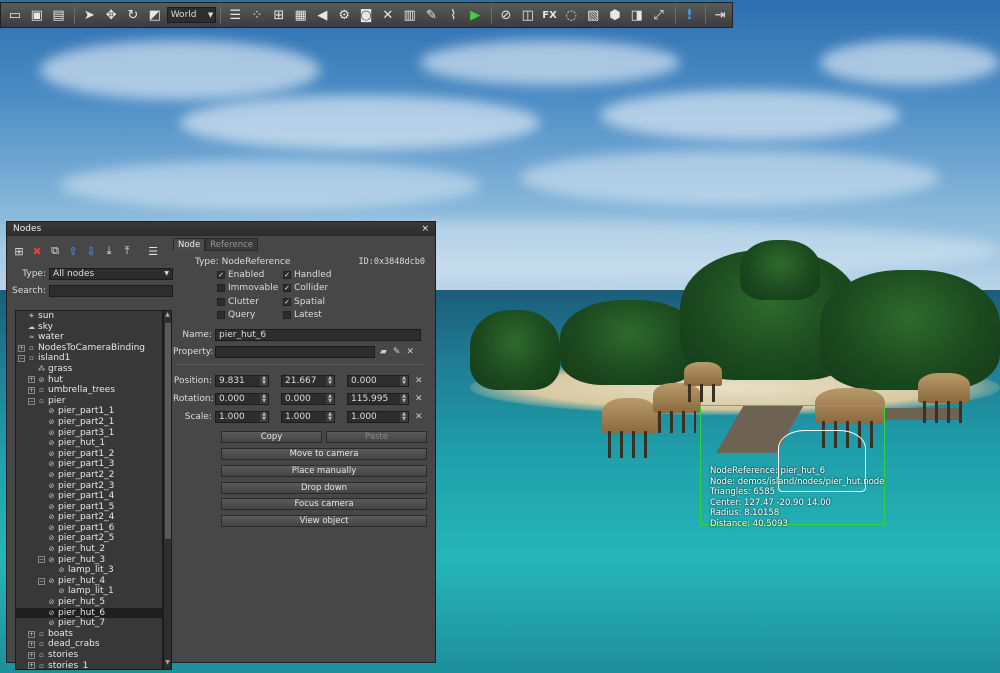  What do you see at coordinates (235, 15) in the screenshot?
I see `nodes-list-icon: ☰` at bounding box center [235, 15].